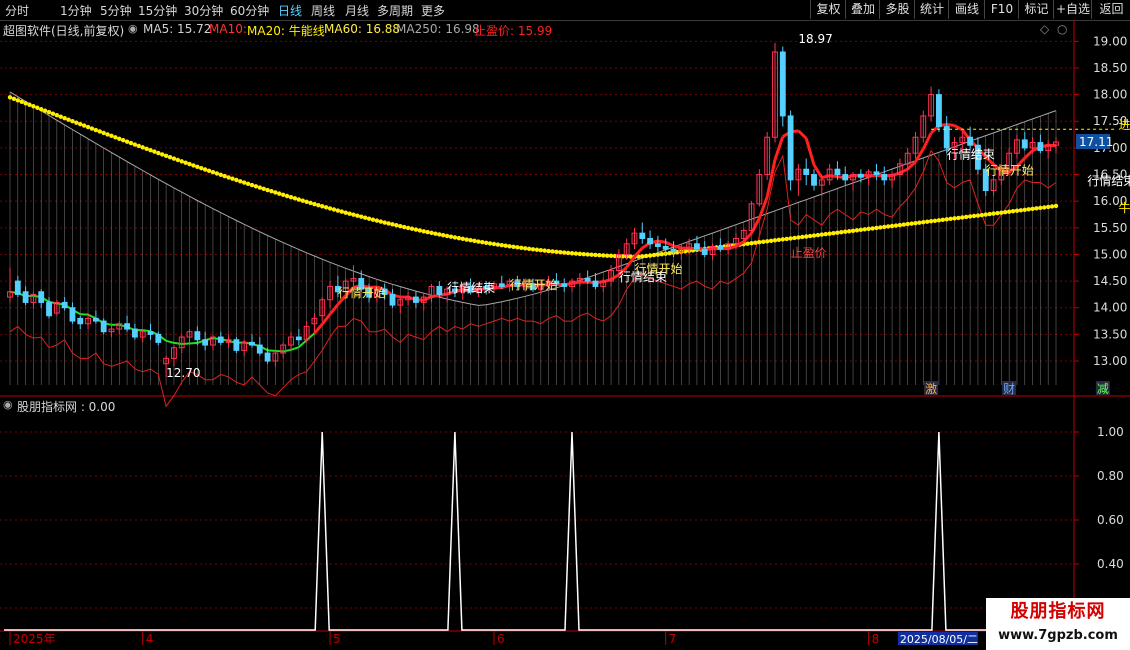 The image size is (1130, 650). What do you see at coordinates (323, 10) in the screenshot?
I see `timeframe-tab-7: 周线` at bounding box center [323, 10].